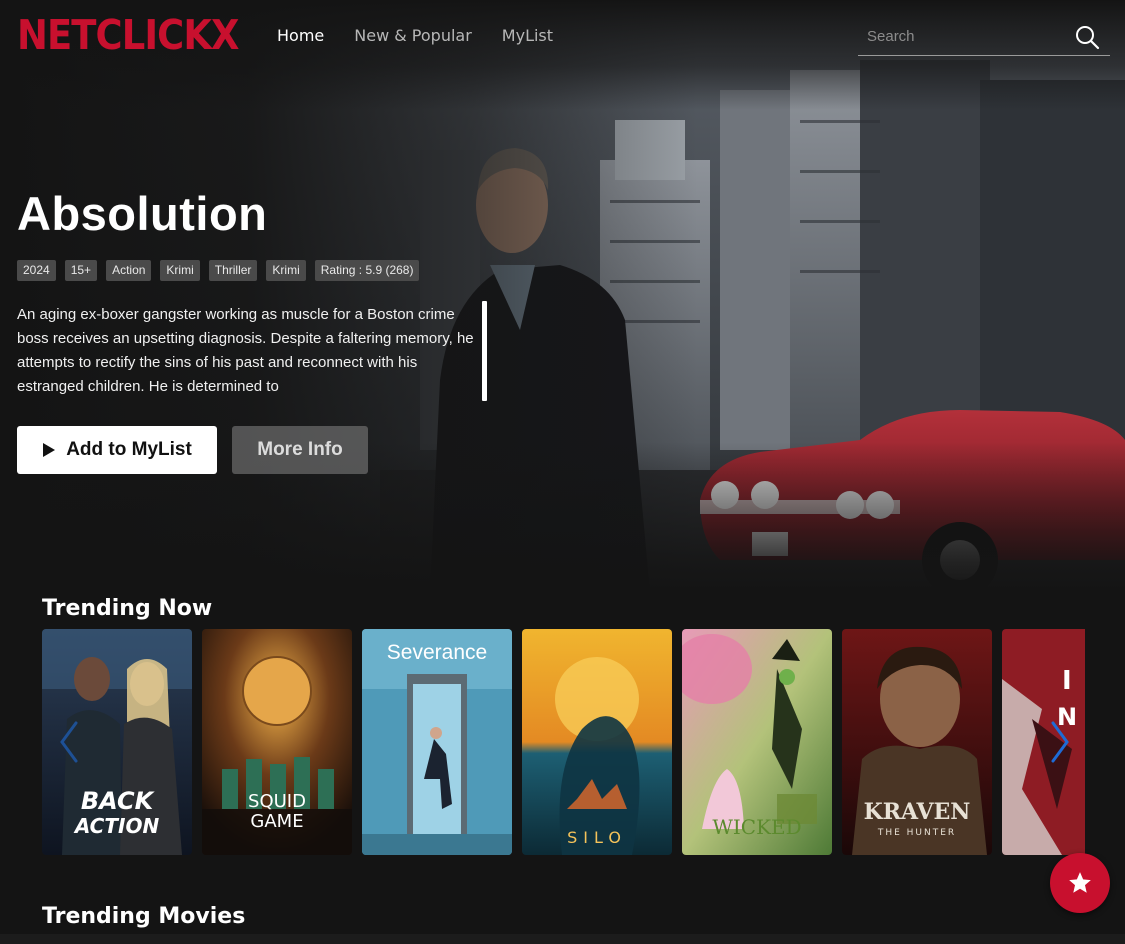  I want to click on star-icon, so click(1080, 882).